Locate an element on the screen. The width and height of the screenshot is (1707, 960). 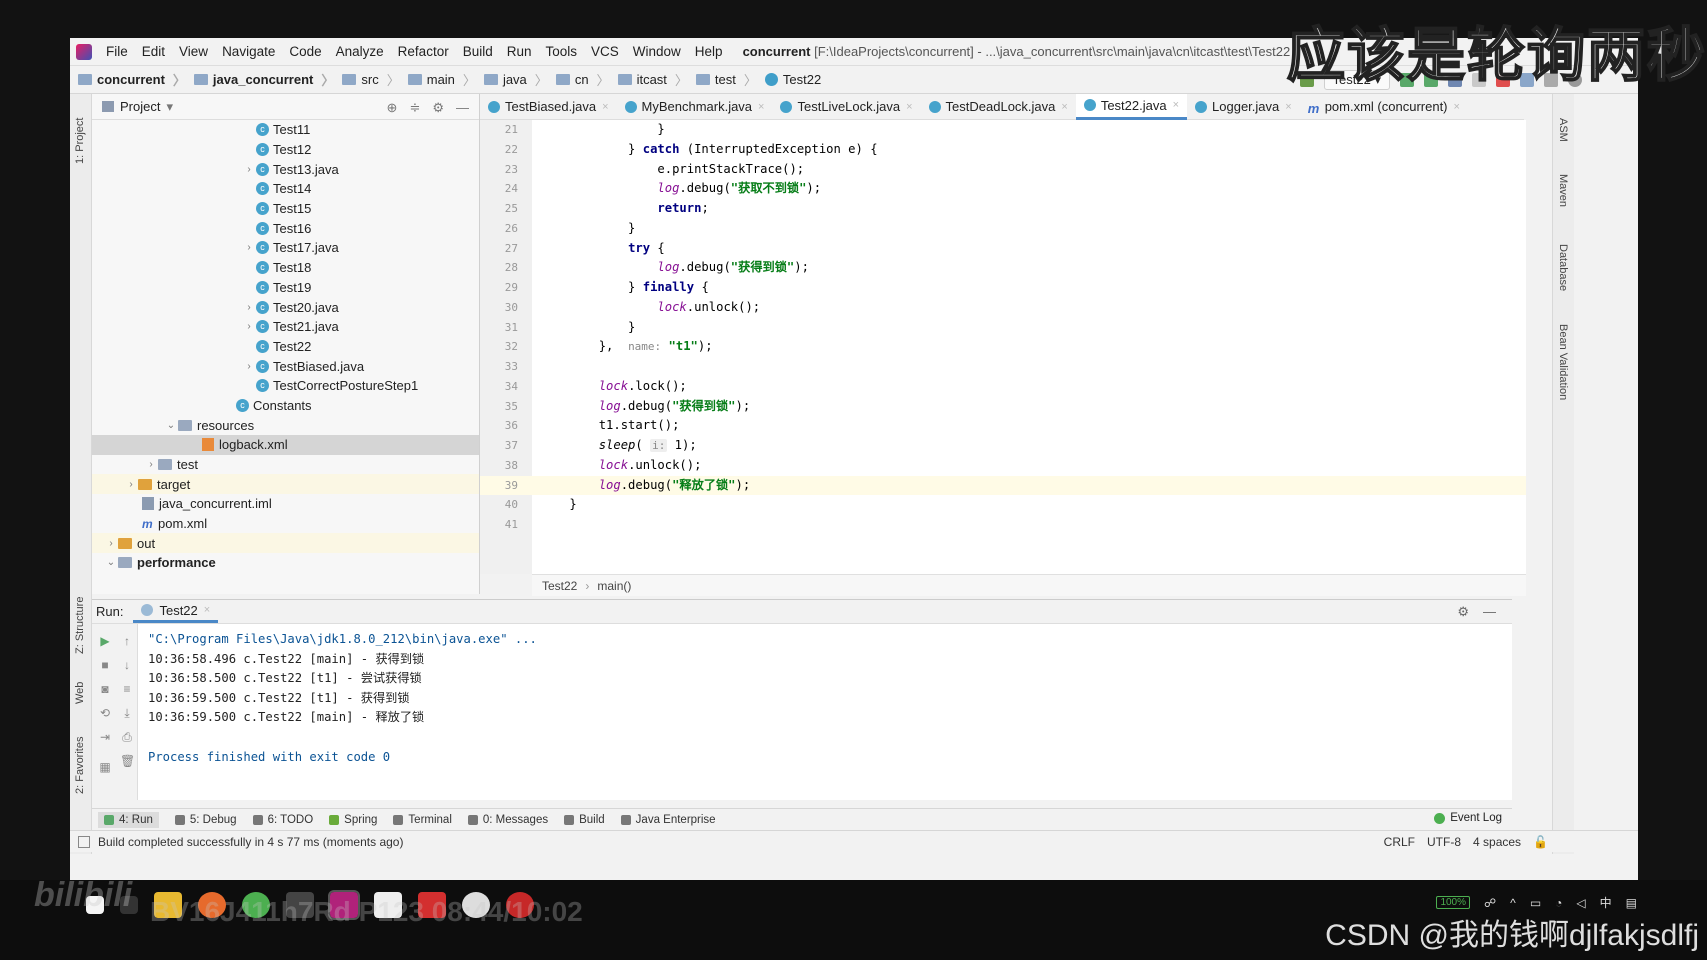
event-log-button: Event Log is located at coordinates (1468, 818).